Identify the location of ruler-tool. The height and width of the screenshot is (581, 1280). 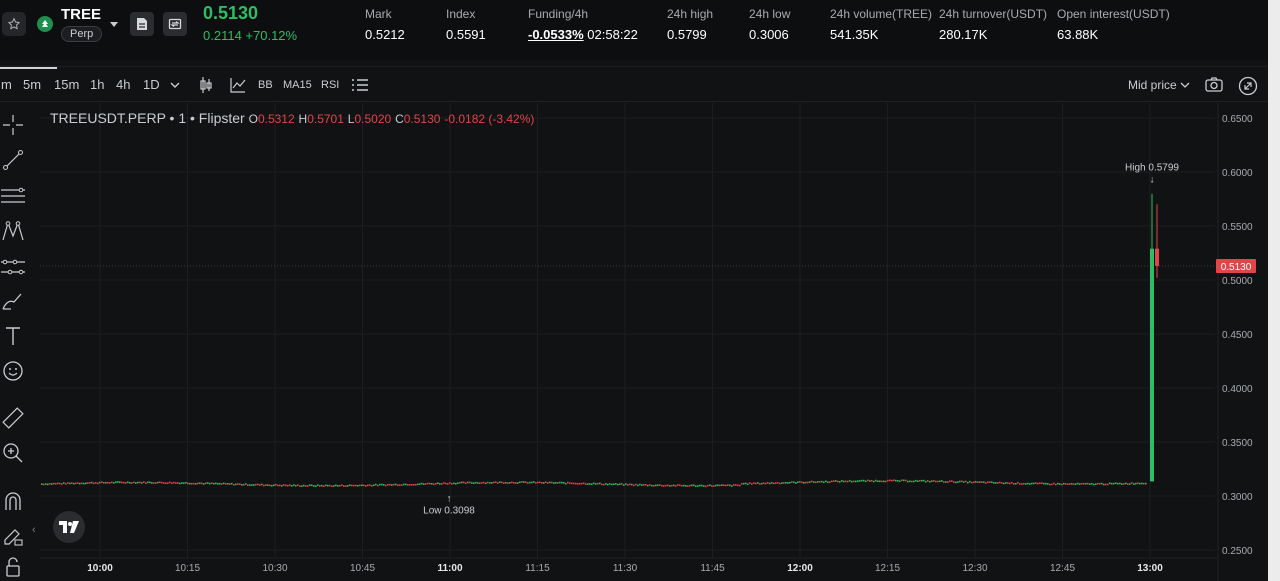
(13, 418).